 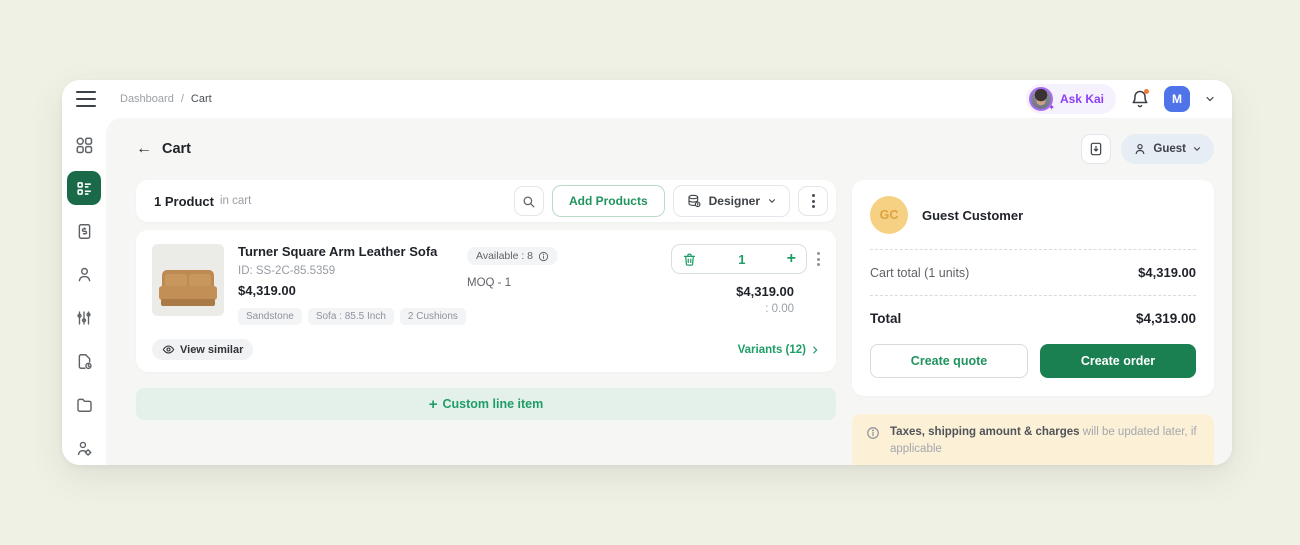 I want to click on sidebar-nav, so click(x=84, y=291).